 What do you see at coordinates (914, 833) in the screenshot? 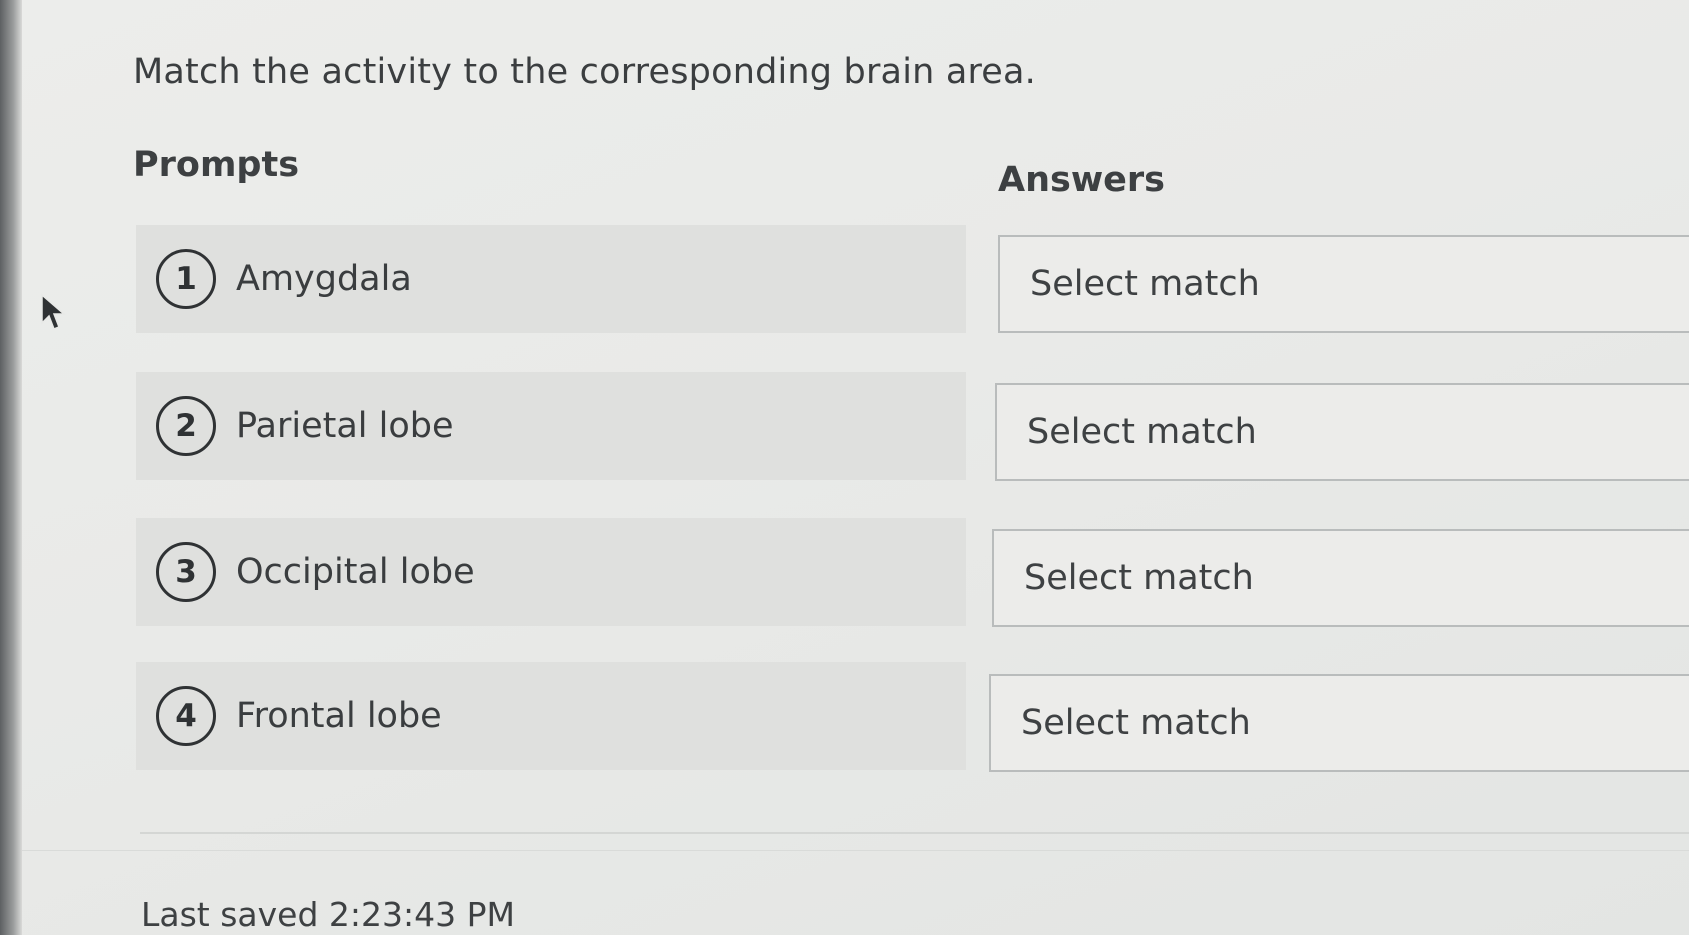
I see `footer-divider` at bounding box center [914, 833].